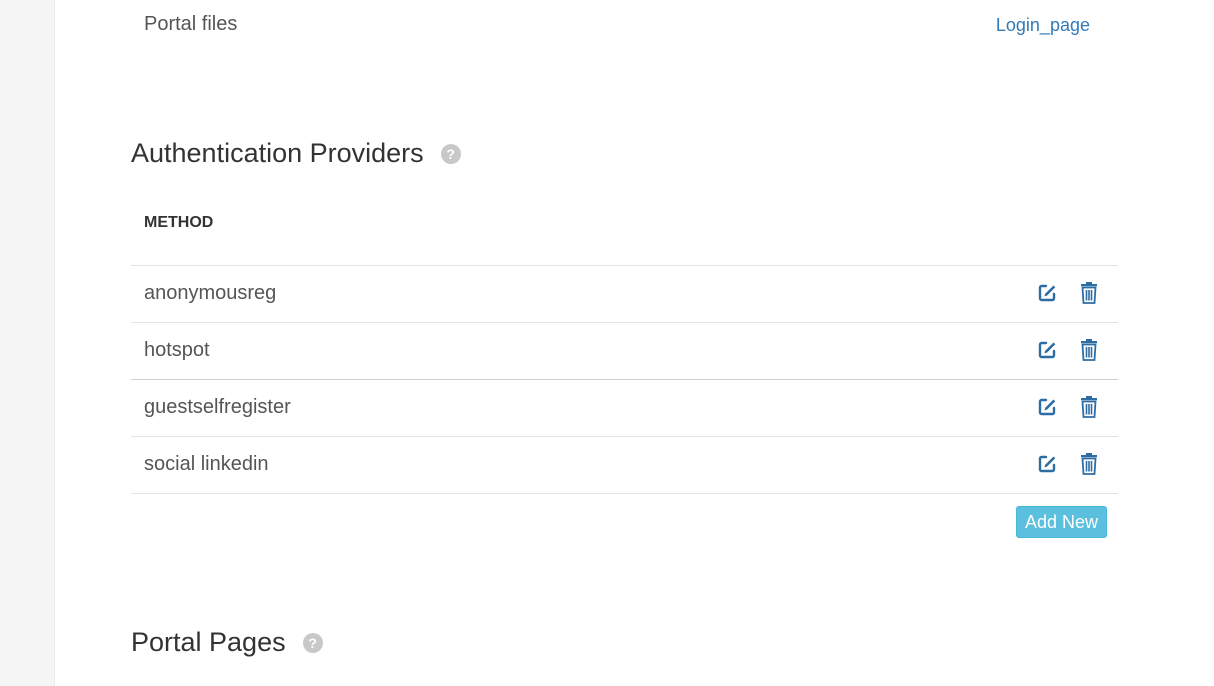 The height and width of the screenshot is (686, 1214). Describe the element at coordinates (624, 294) in the screenshot. I see `table-row: anonymousreg` at that location.